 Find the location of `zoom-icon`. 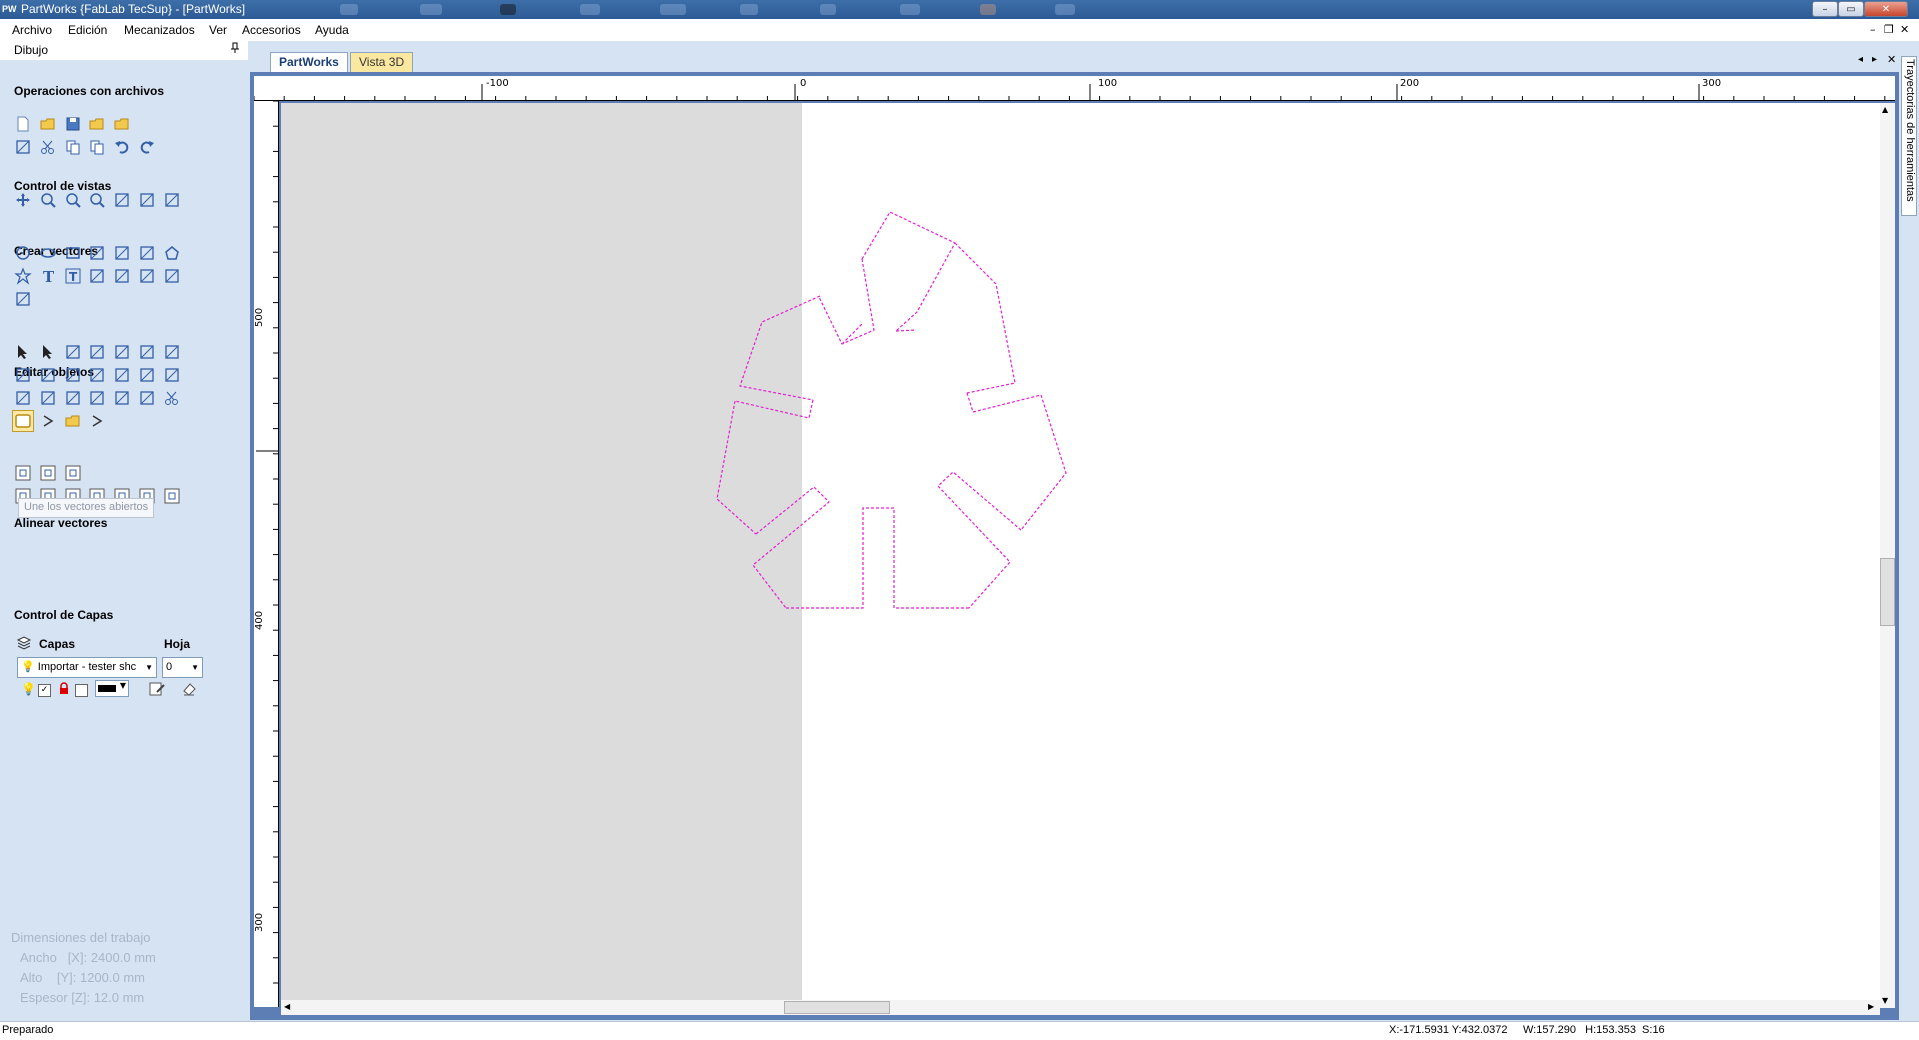

zoom-icon is located at coordinates (48, 200).